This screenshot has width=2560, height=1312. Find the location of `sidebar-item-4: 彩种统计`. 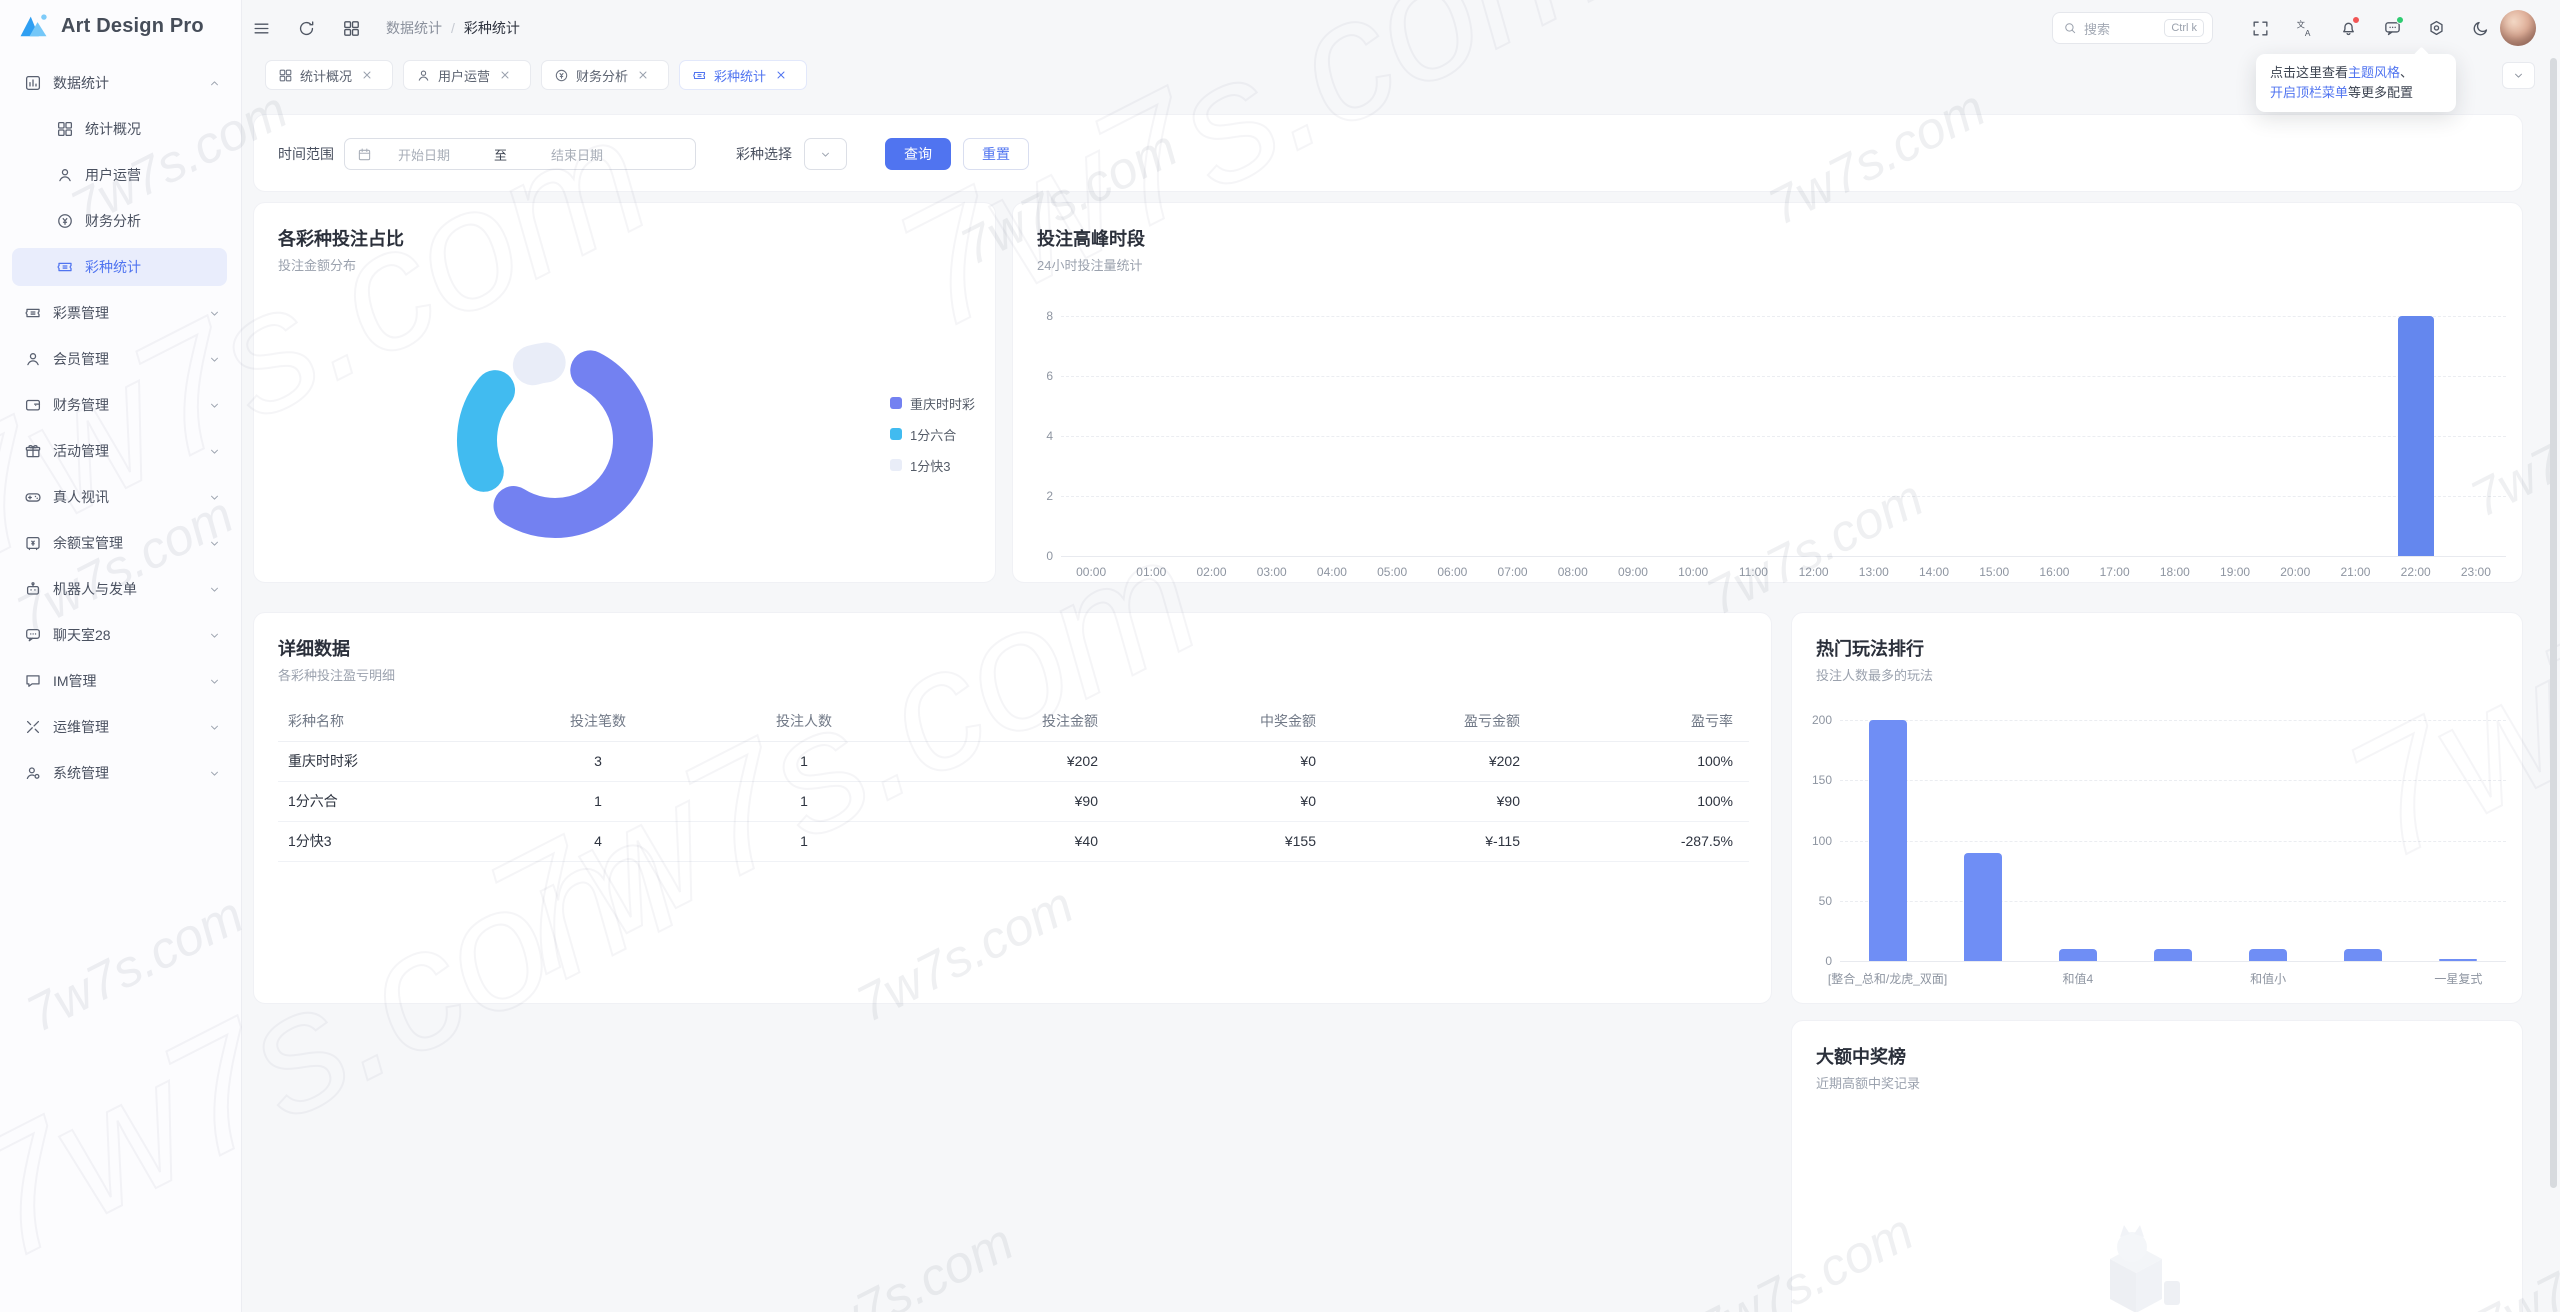

sidebar-item-4: 彩种统计 is located at coordinates (120, 267).